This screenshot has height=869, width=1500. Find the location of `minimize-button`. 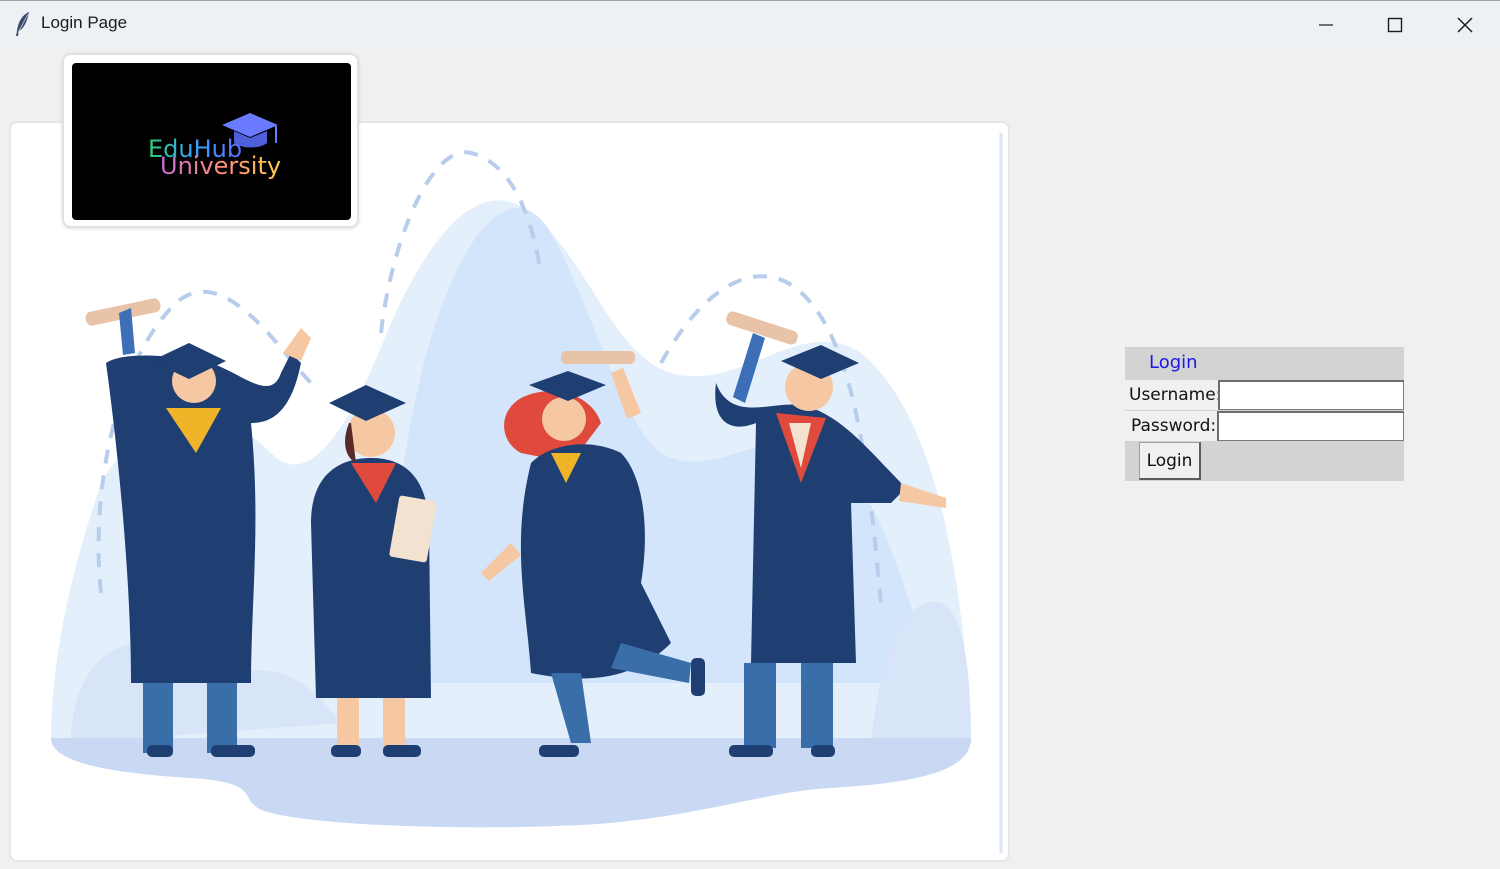

minimize-button is located at coordinates (1326, 24).